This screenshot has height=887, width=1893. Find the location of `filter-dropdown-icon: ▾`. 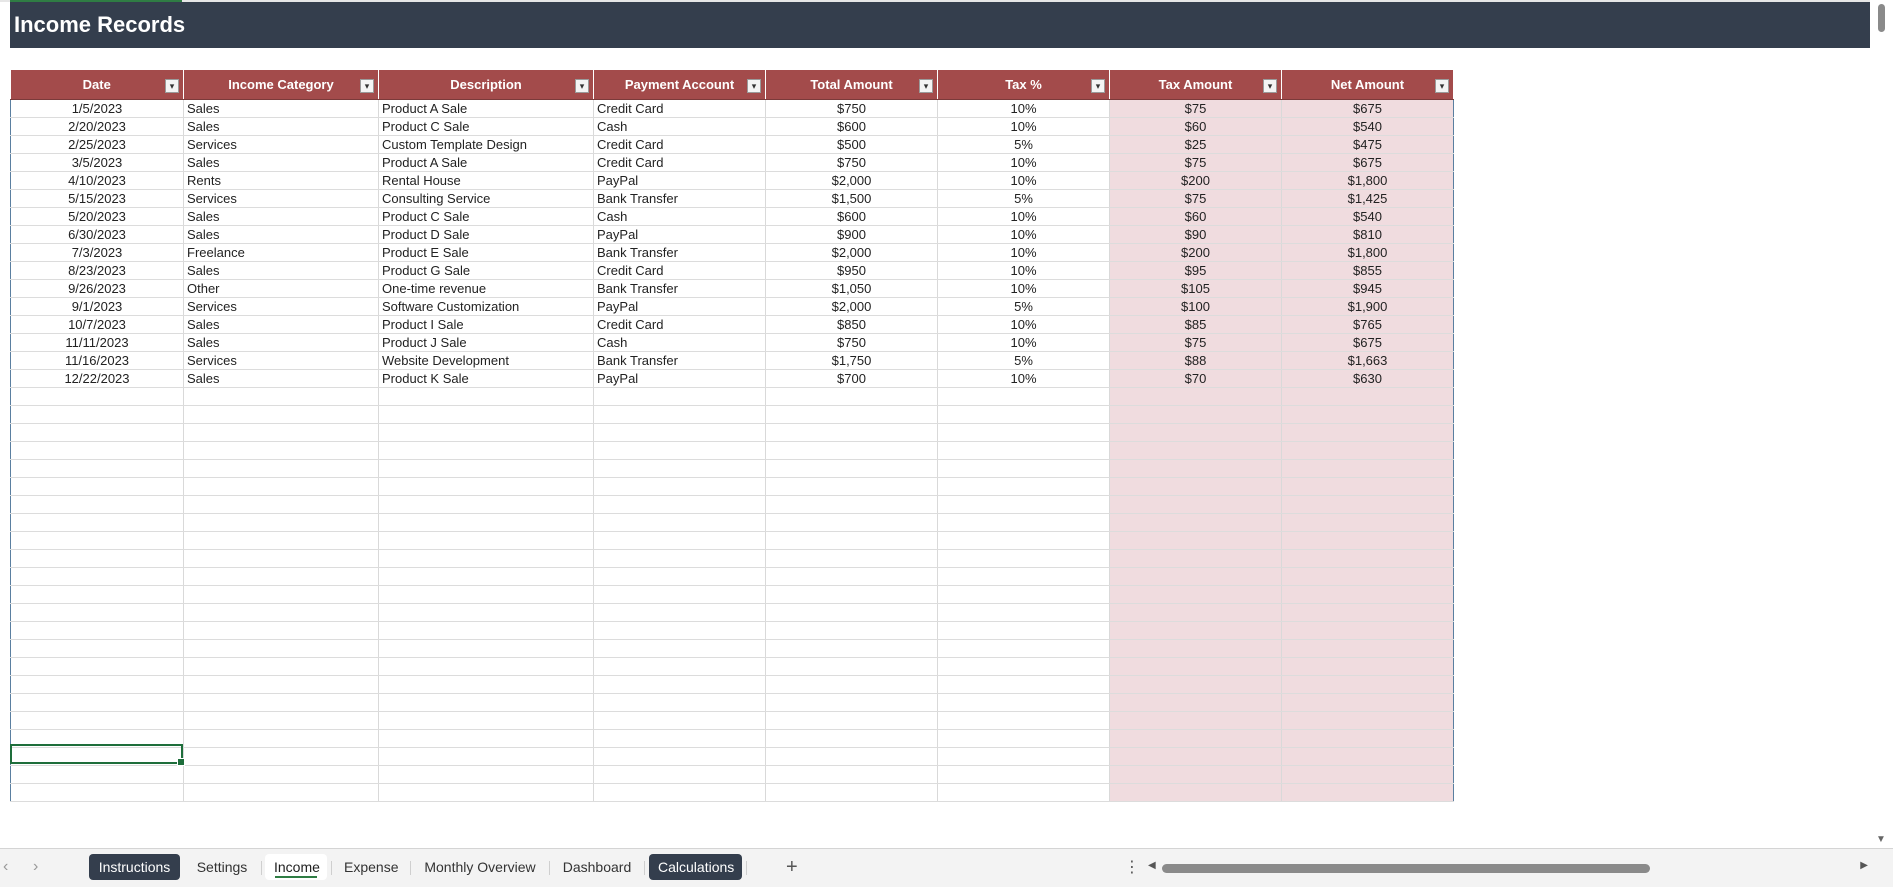

filter-dropdown-icon: ▾ is located at coordinates (1442, 86).